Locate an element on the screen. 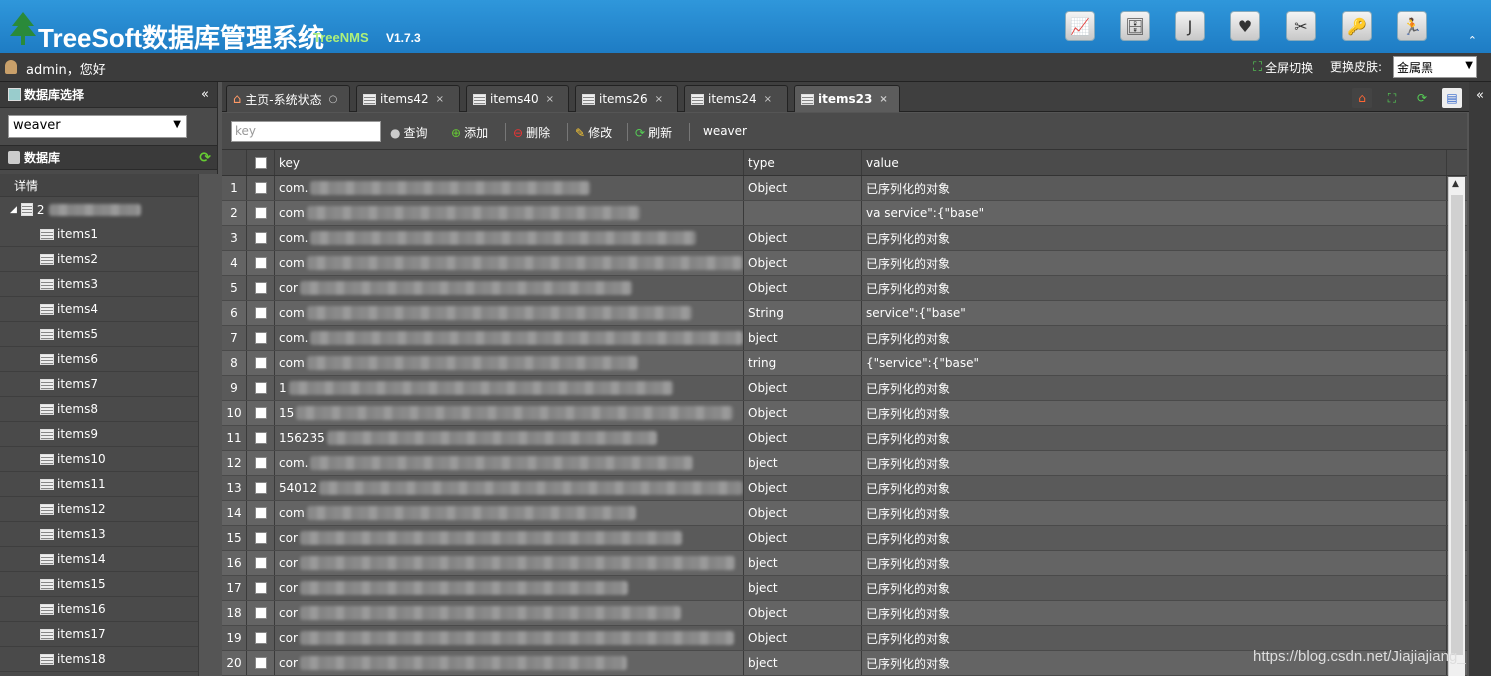 The width and height of the screenshot is (1491, 676). j-icon-button: J is located at coordinates (1190, 26).